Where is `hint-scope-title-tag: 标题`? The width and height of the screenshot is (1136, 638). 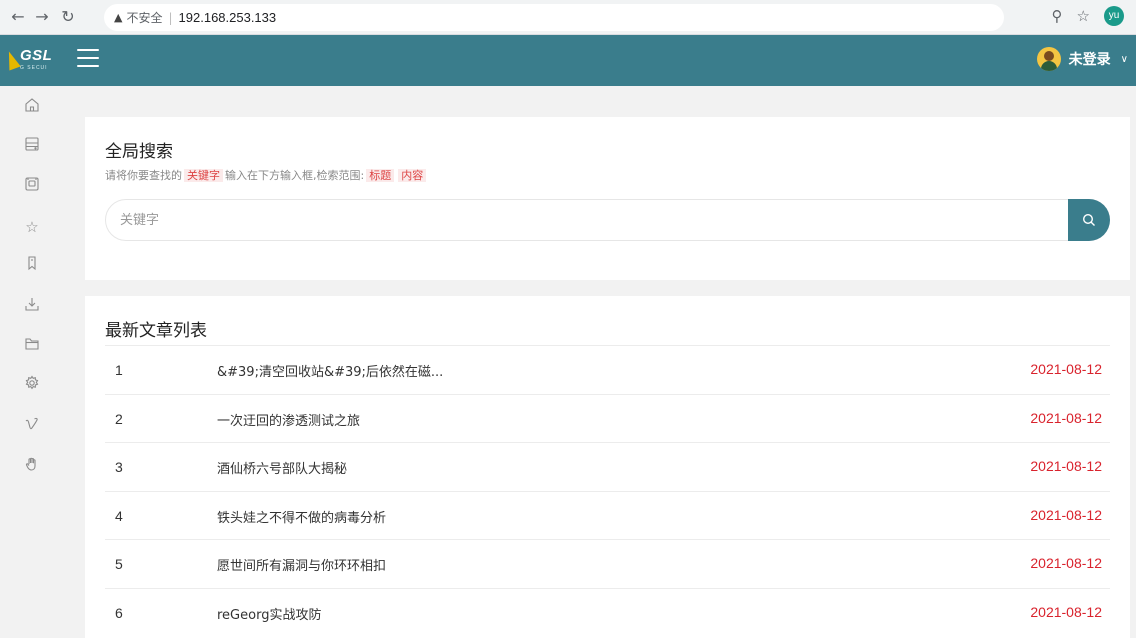
hint-scope-title-tag: 标题 is located at coordinates (380, 175).